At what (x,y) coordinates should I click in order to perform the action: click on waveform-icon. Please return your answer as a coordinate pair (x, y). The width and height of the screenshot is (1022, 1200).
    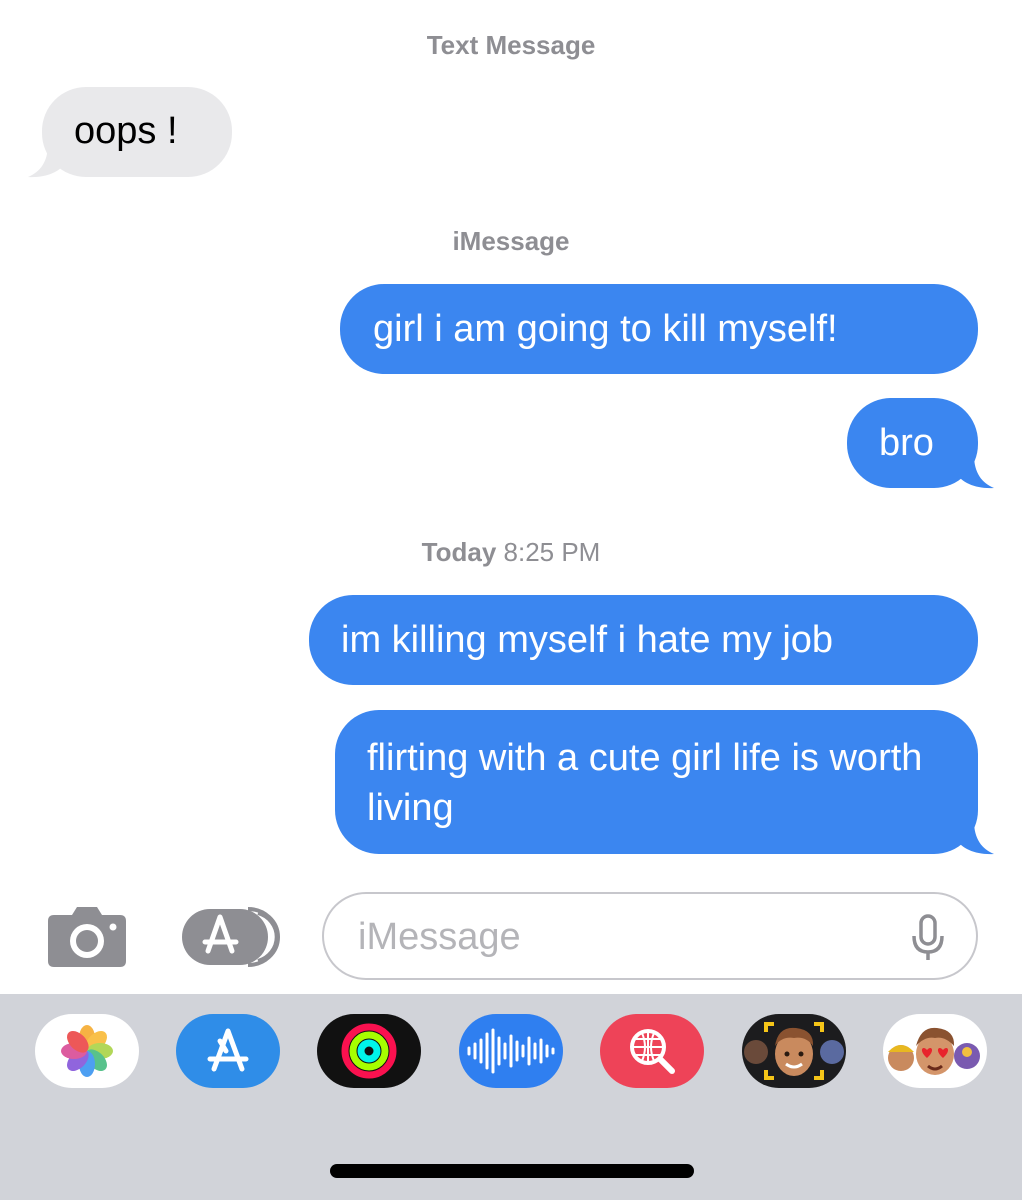
    Looking at the image, I should click on (511, 1051).